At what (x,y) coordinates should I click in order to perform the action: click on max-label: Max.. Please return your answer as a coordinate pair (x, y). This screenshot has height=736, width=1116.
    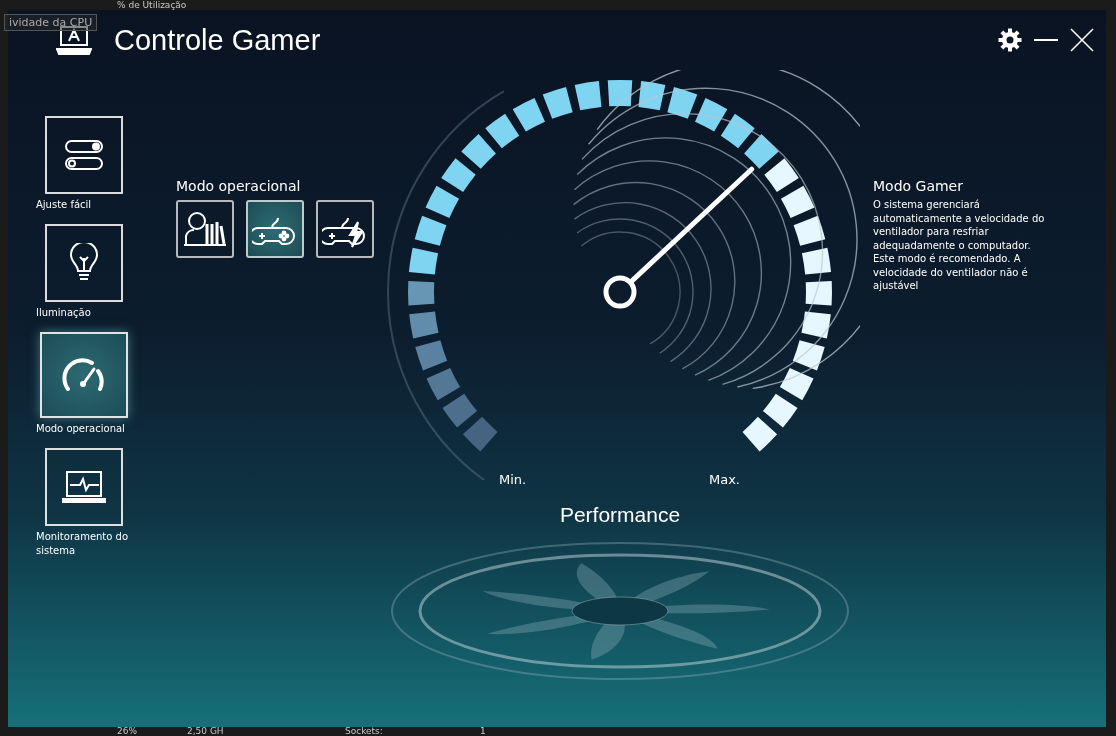
    Looking at the image, I should click on (724, 479).